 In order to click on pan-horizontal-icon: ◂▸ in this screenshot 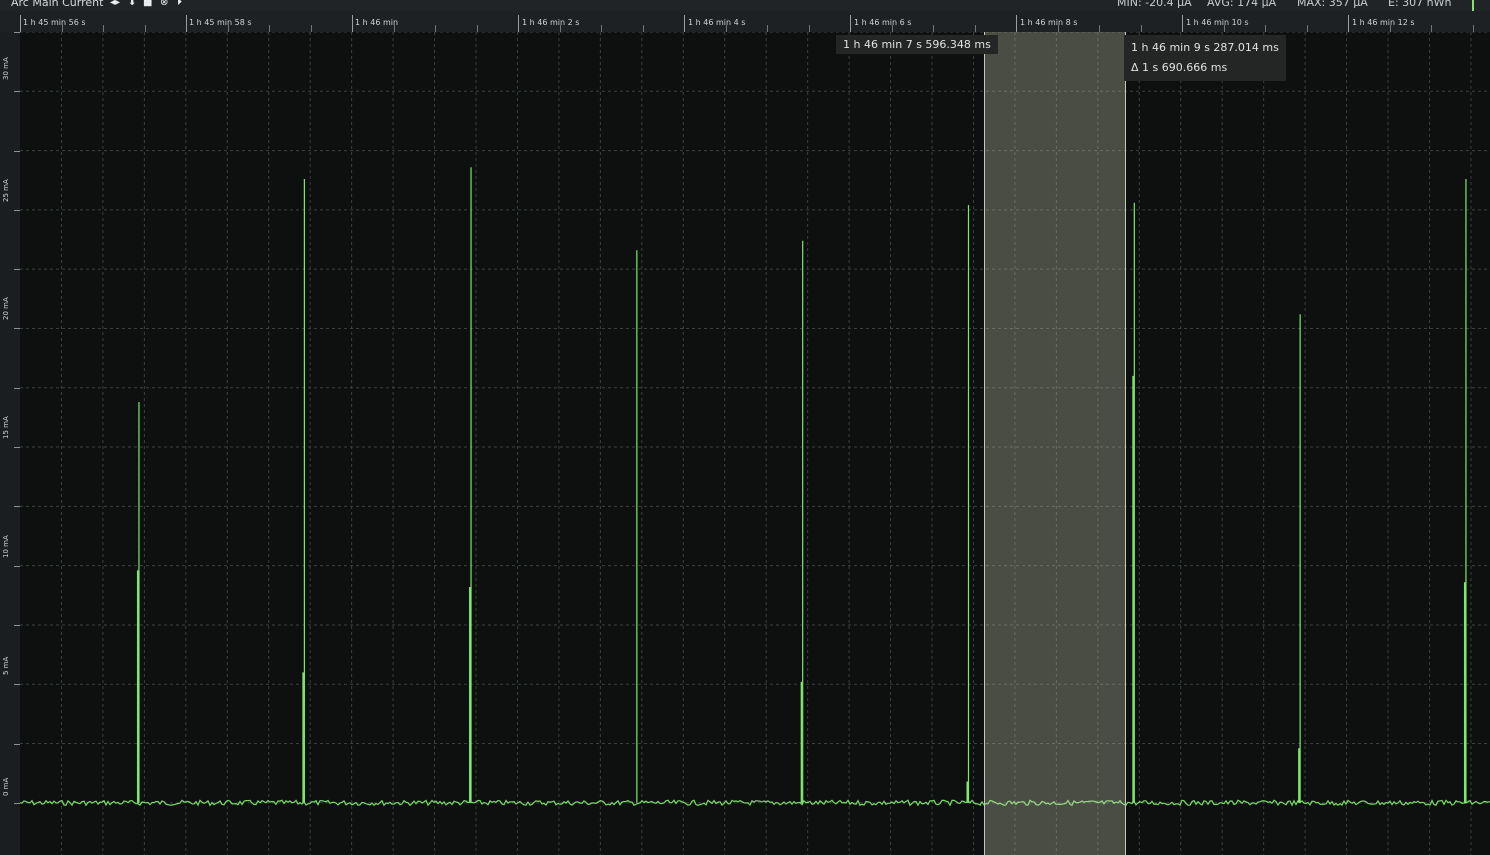, I will do `click(115, 4)`.